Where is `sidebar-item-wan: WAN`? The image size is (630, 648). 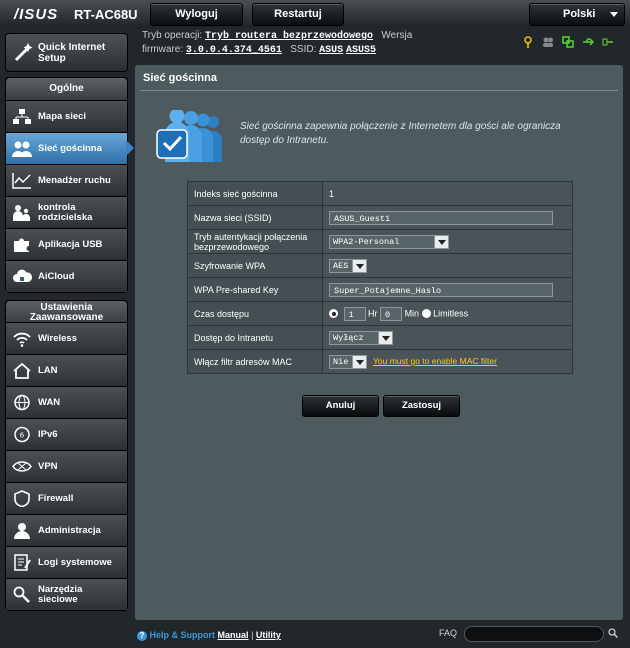 sidebar-item-wan: WAN is located at coordinates (66, 403).